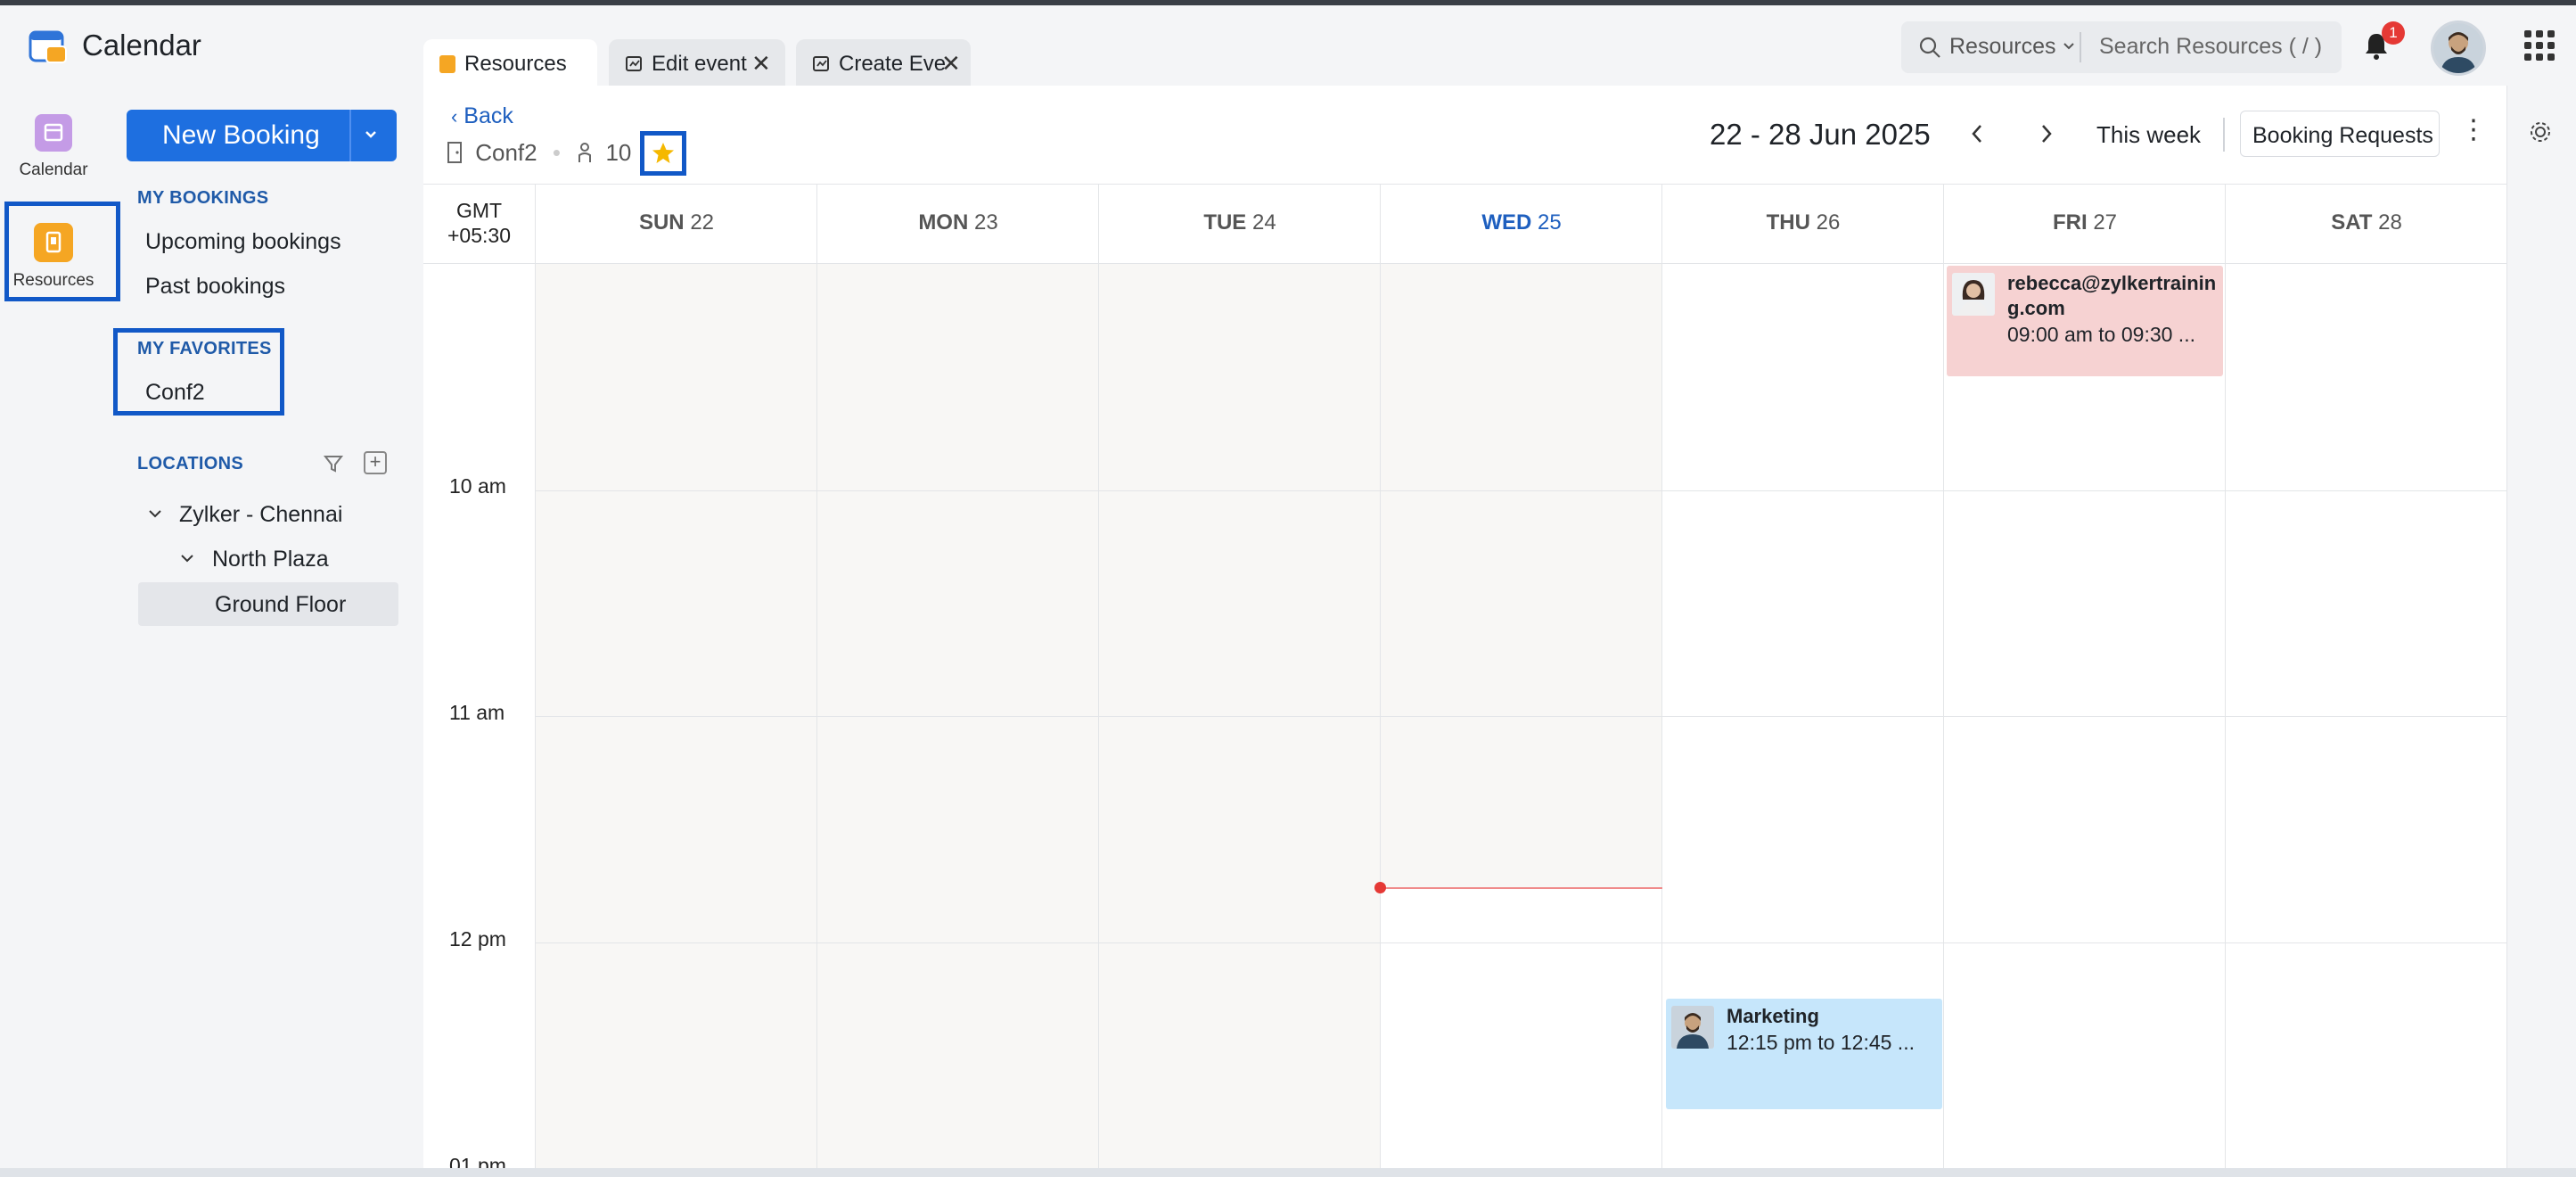 Image resolution: width=2576 pixels, height=1177 pixels. I want to click on event-title: Marketing, so click(1773, 1016).